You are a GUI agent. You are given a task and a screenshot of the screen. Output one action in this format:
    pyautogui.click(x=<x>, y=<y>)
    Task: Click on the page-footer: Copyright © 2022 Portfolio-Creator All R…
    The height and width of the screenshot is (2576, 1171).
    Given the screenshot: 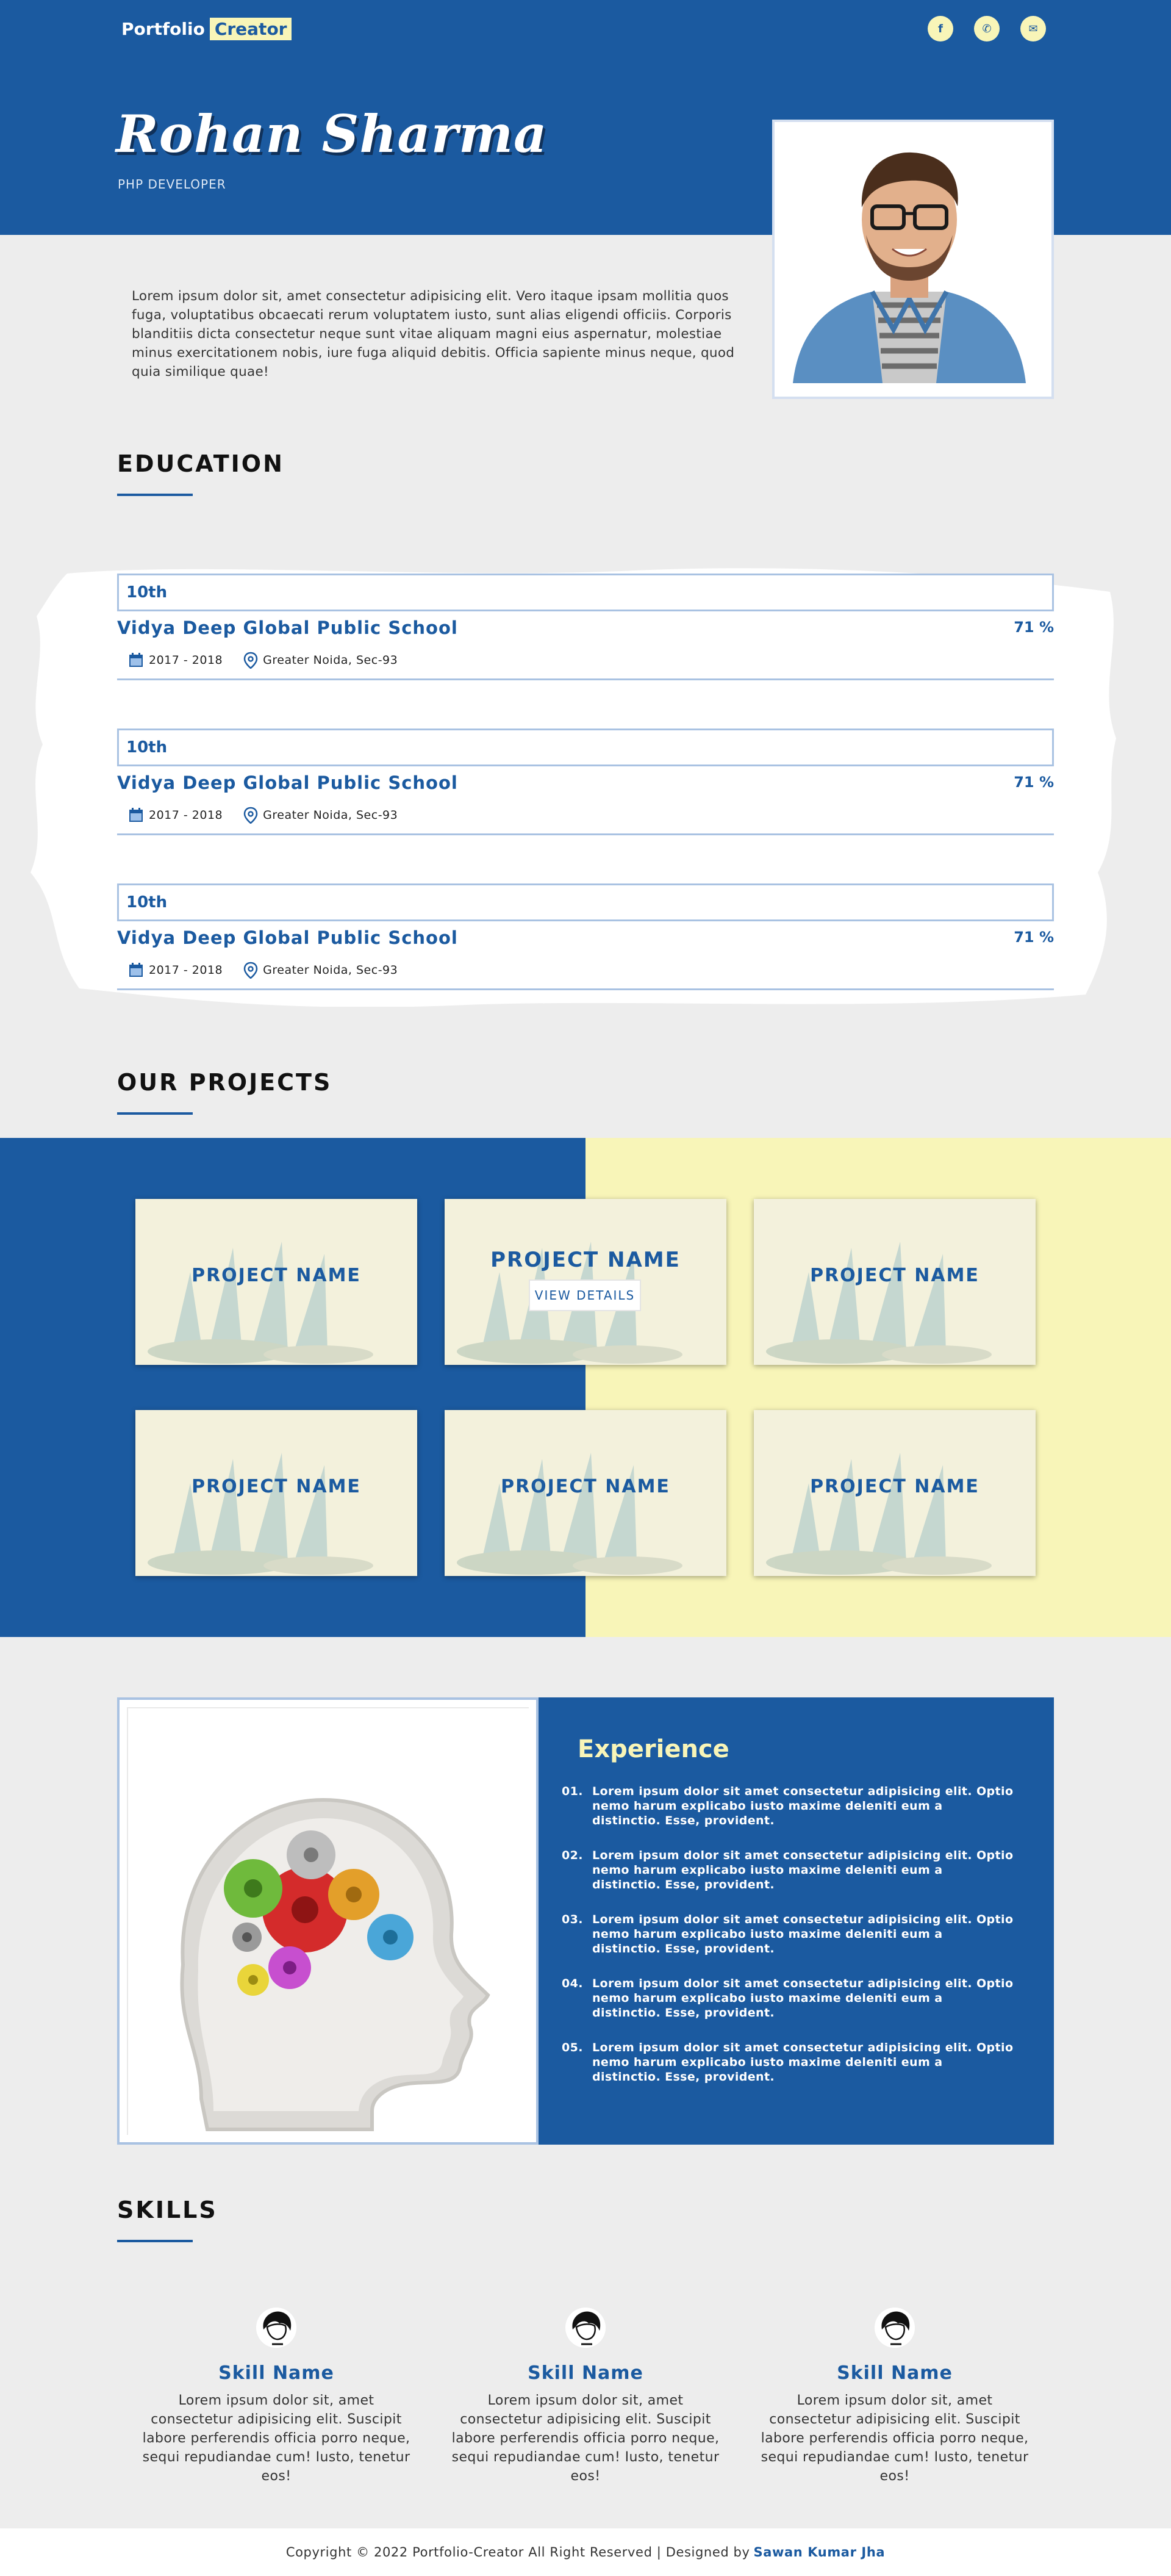 What is the action you would take?
    pyautogui.click(x=585, y=2552)
    